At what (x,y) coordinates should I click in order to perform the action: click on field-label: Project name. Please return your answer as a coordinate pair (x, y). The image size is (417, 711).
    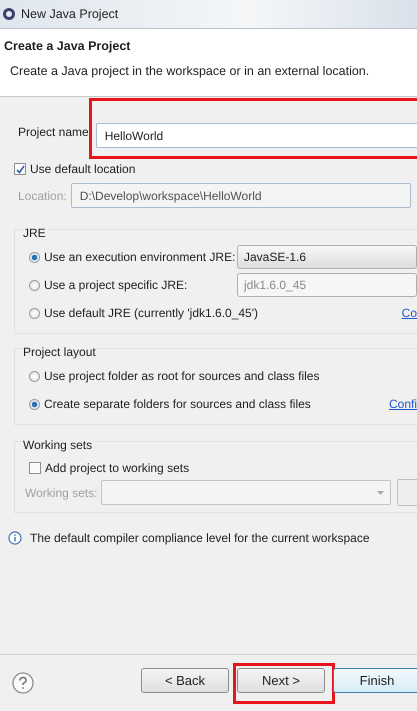
    Looking at the image, I should click on (53, 132).